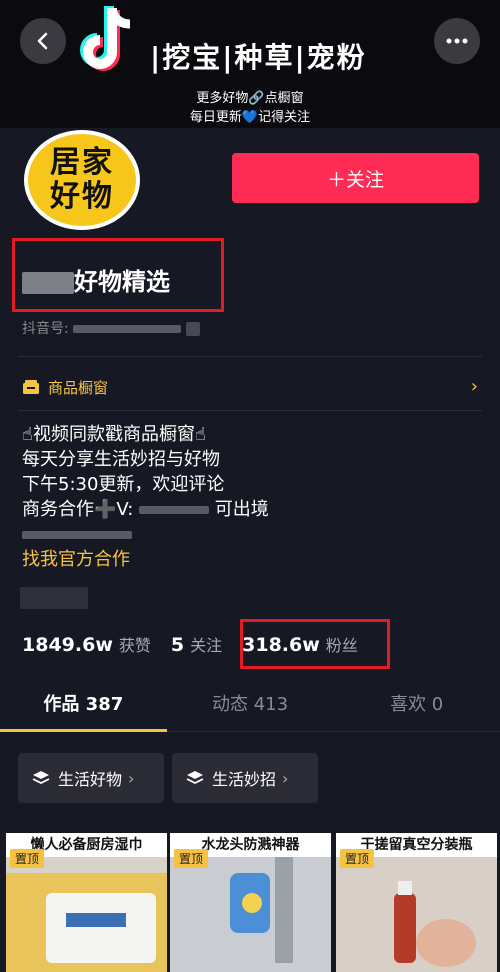  I want to click on bio-line: 商务合作➕V: 可出境, so click(145, 509).